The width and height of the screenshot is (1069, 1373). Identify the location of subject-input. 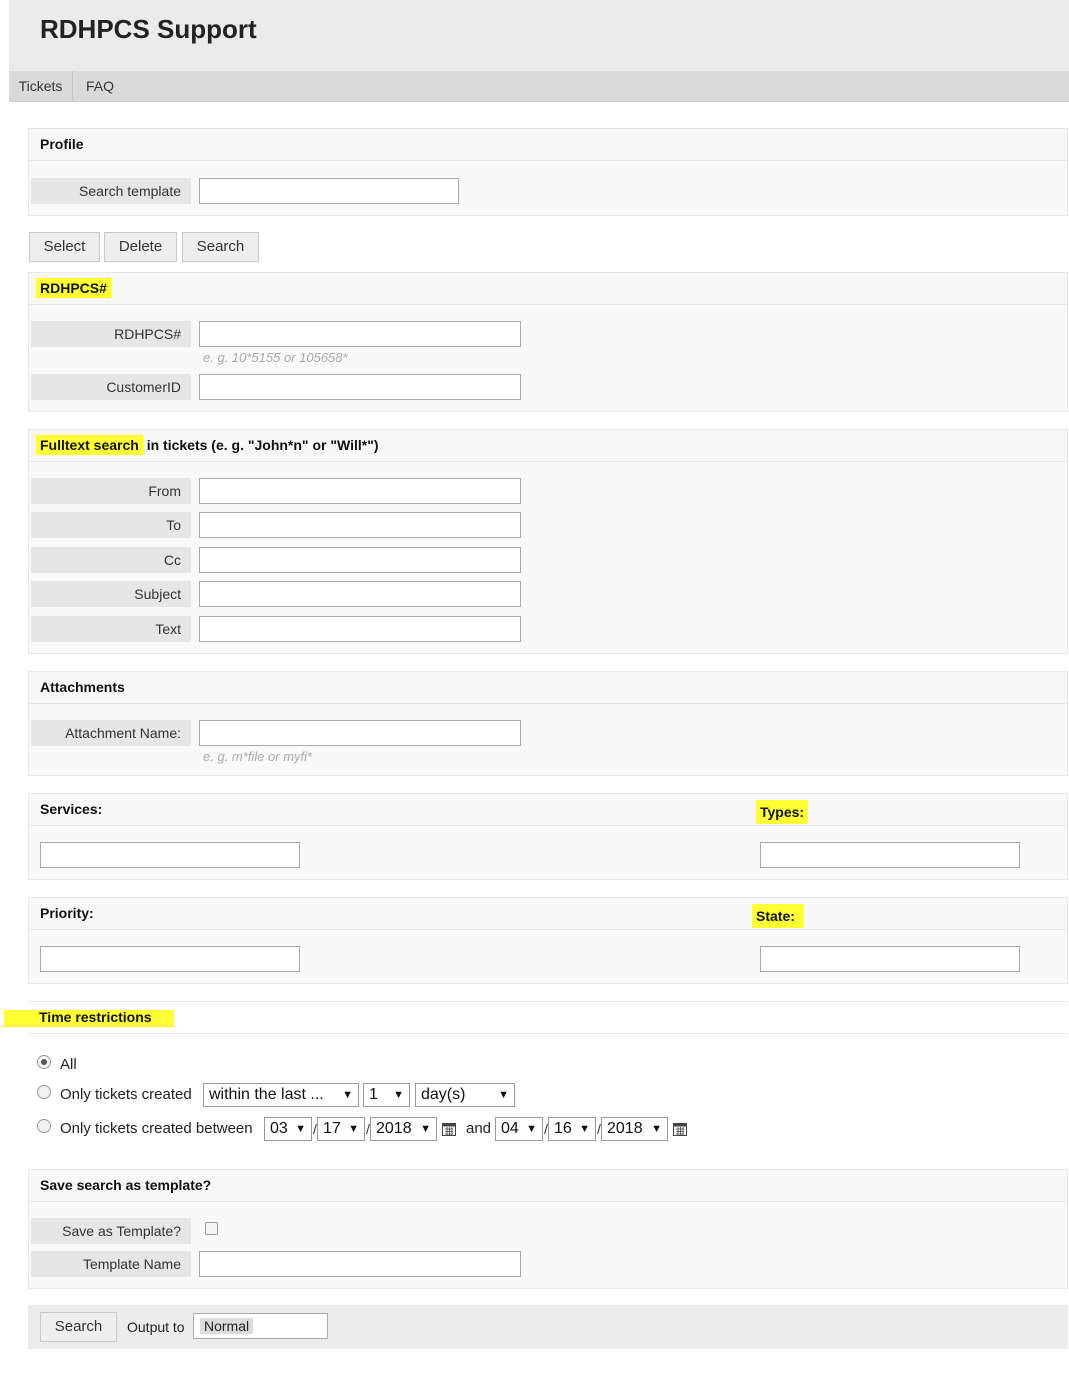
(360, 594).